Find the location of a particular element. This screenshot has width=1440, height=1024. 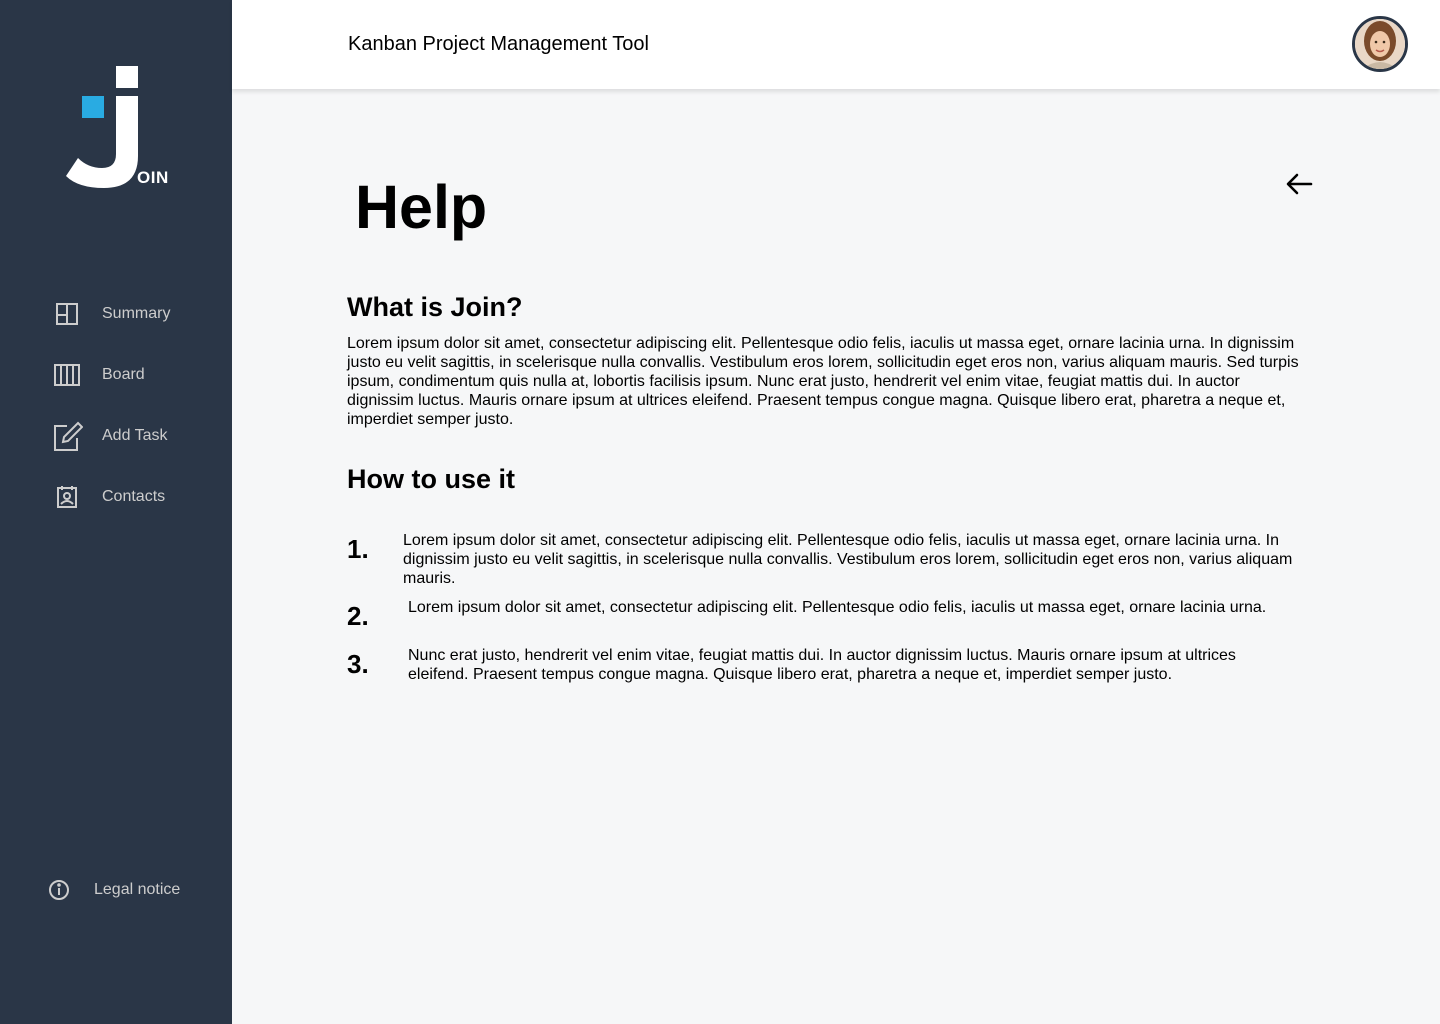

legal-notice-label: Legal notice is located at coordinates (137, 889).